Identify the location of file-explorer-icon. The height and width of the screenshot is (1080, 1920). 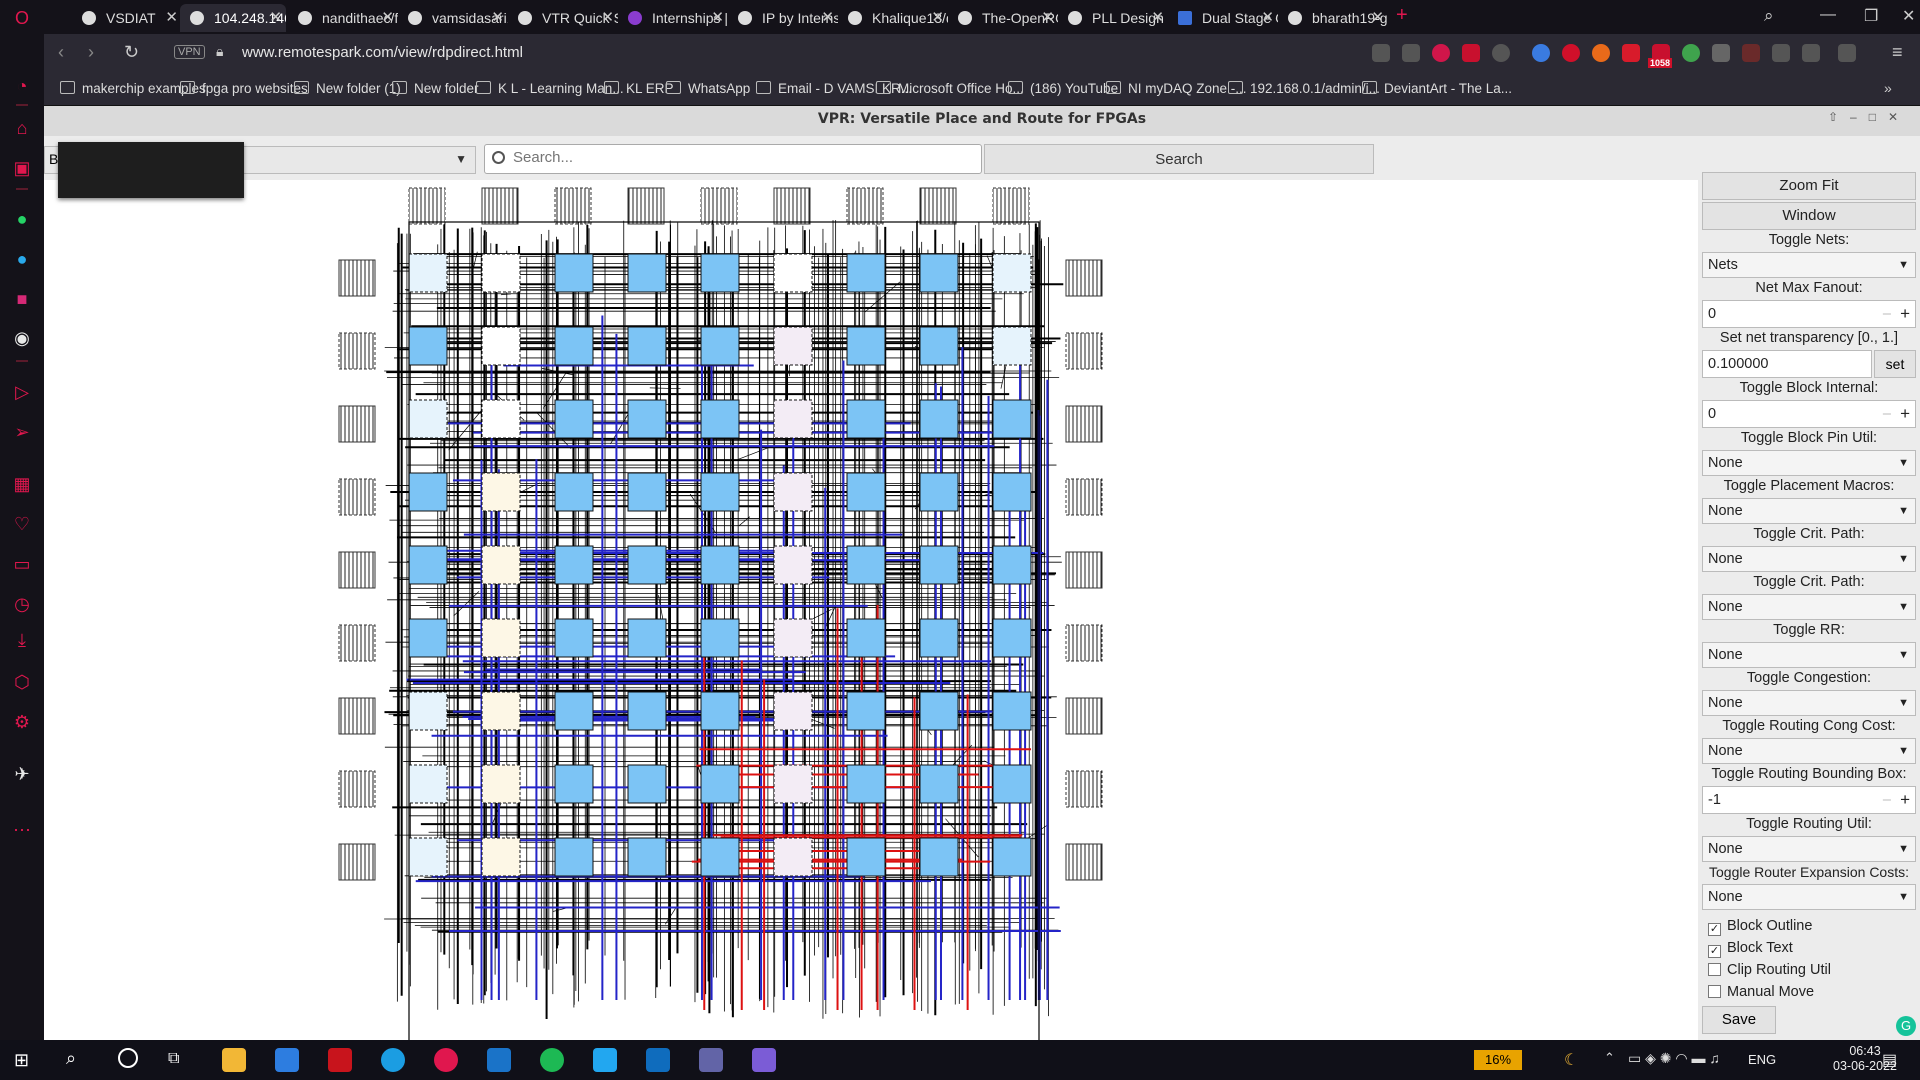
(234, 1060).